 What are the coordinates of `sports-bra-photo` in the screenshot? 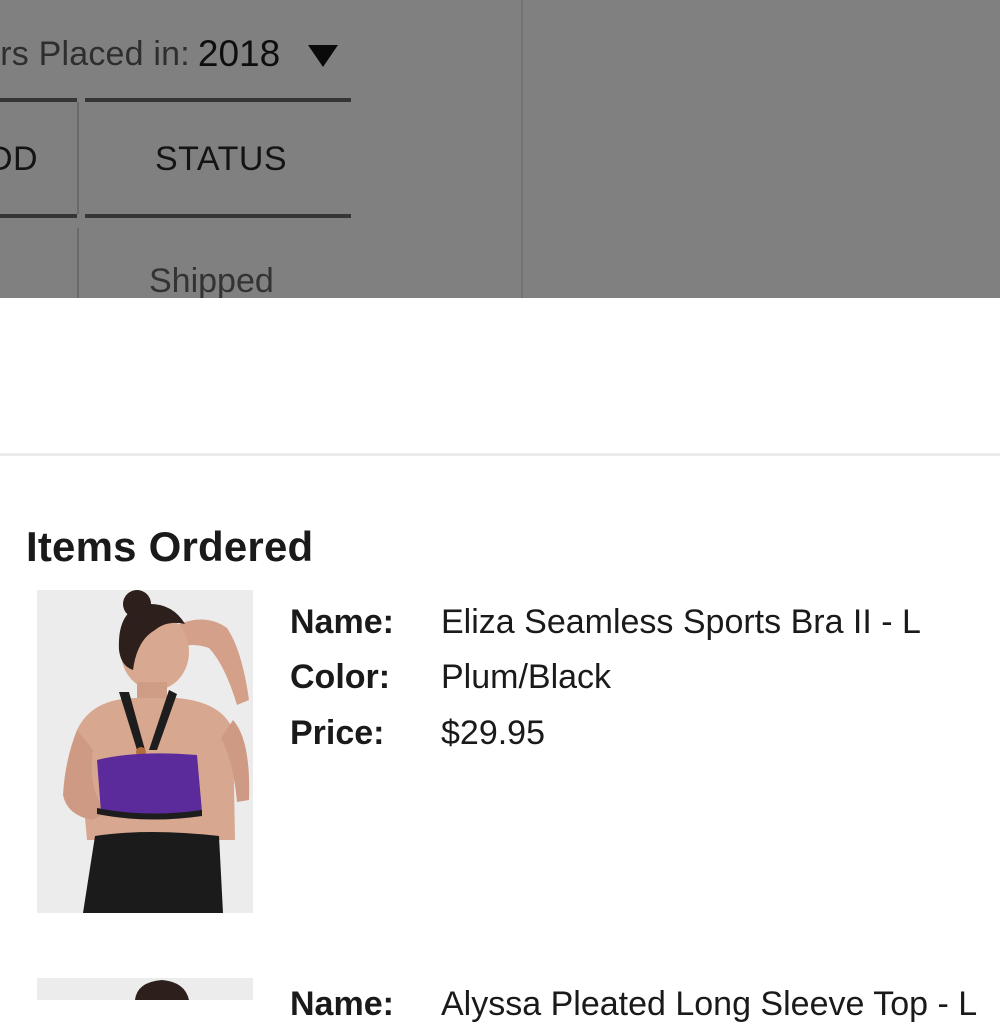 It's located at (145, 751).